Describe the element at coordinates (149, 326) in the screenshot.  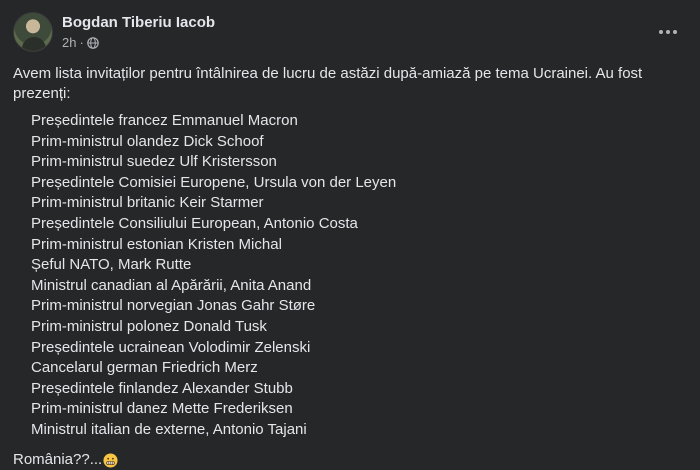
I see `attendee-item: Prim-ministrul polonez Donald Tusk` at that location.